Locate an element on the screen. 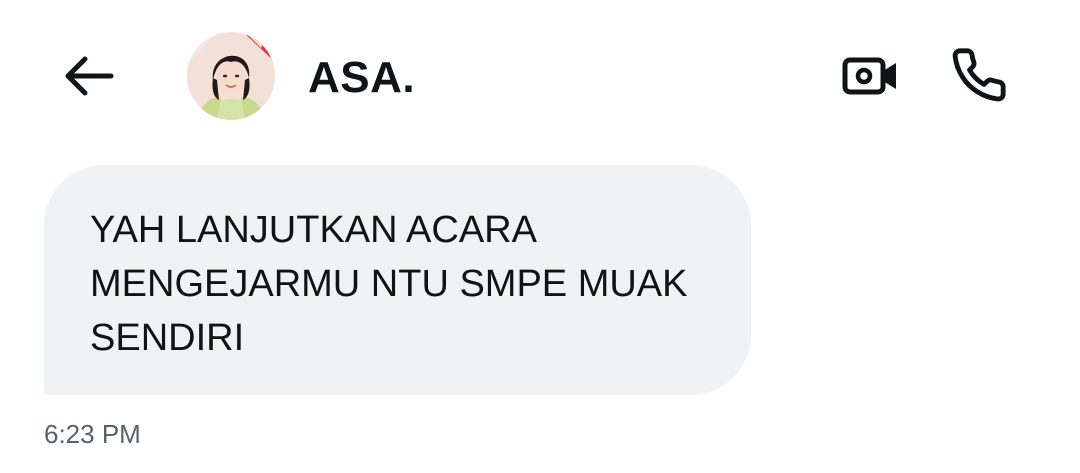 This screenshot has height=473, width=1080. back-button is located at coordinates (88, 76).